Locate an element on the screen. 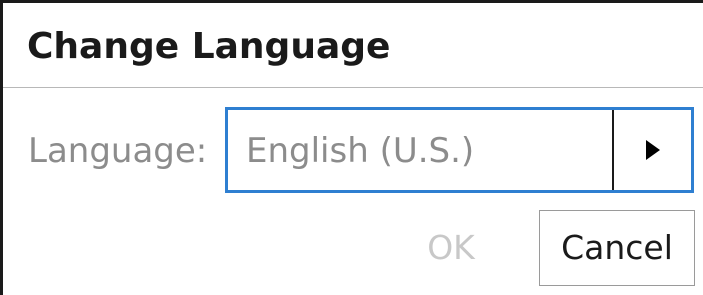  language-label: Language: is located at coordinates (118, 151).